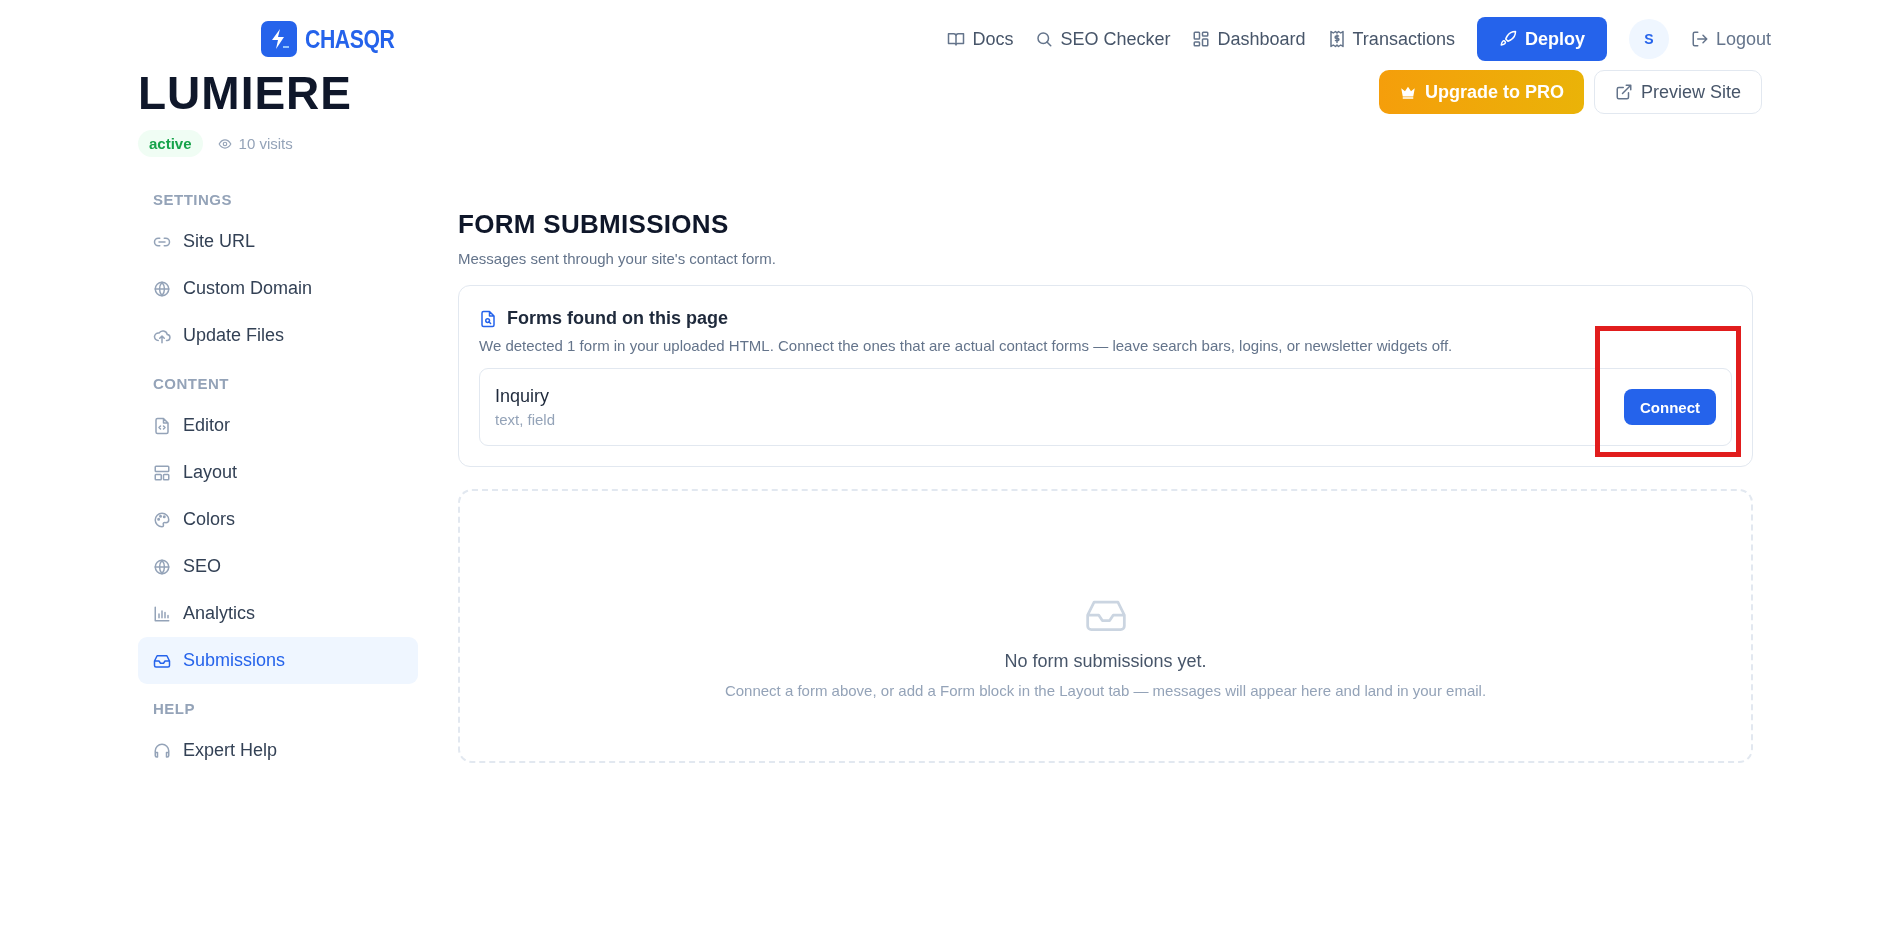 The image size is (1901, 925). I want to click on nav-link: Docs, so click(980, 39).